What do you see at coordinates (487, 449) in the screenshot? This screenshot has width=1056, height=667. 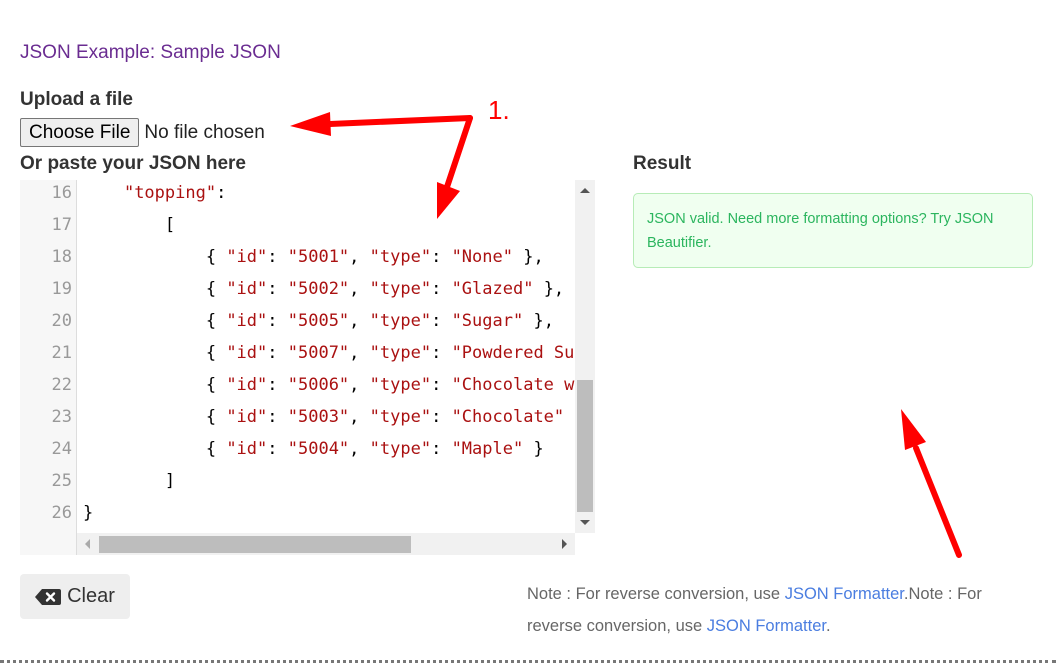 I see `json-string: "Maple"` at bounding box center [487, 449].